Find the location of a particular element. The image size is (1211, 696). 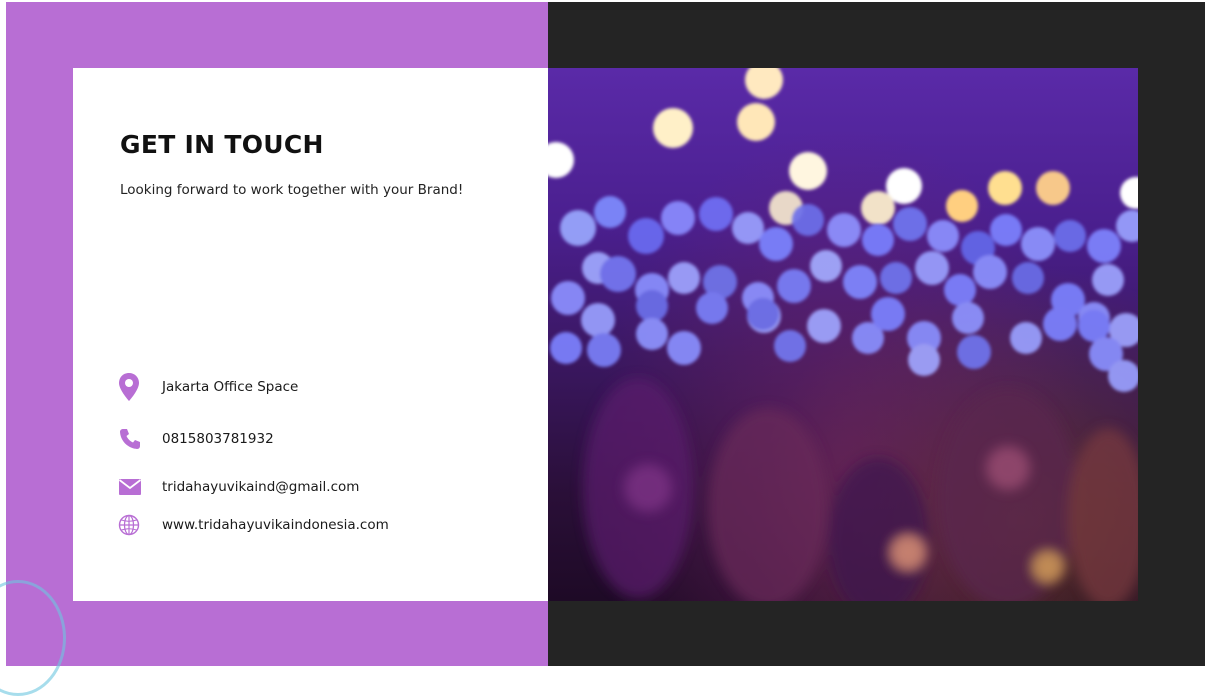

email-icon is located at coordinates (131, 487).